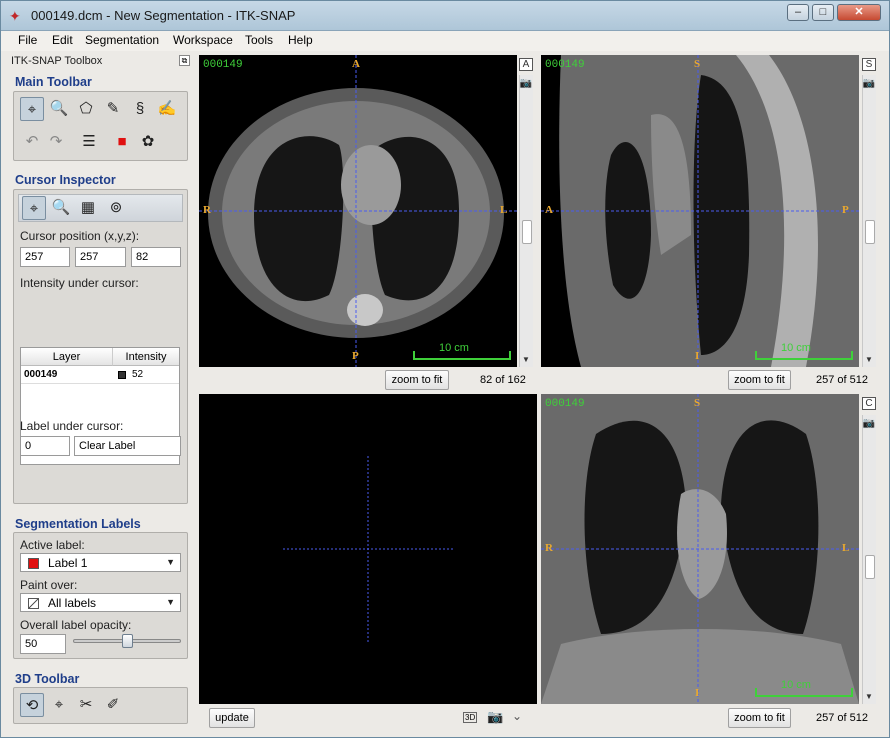 Image resolution: width=890 pixels, height=738 pixels. What do you see at coordinates (57, 61) in the screenshot?
I see `toolbox-title: ITK-SNAP Toolbox` at bounding box center [57, 61].